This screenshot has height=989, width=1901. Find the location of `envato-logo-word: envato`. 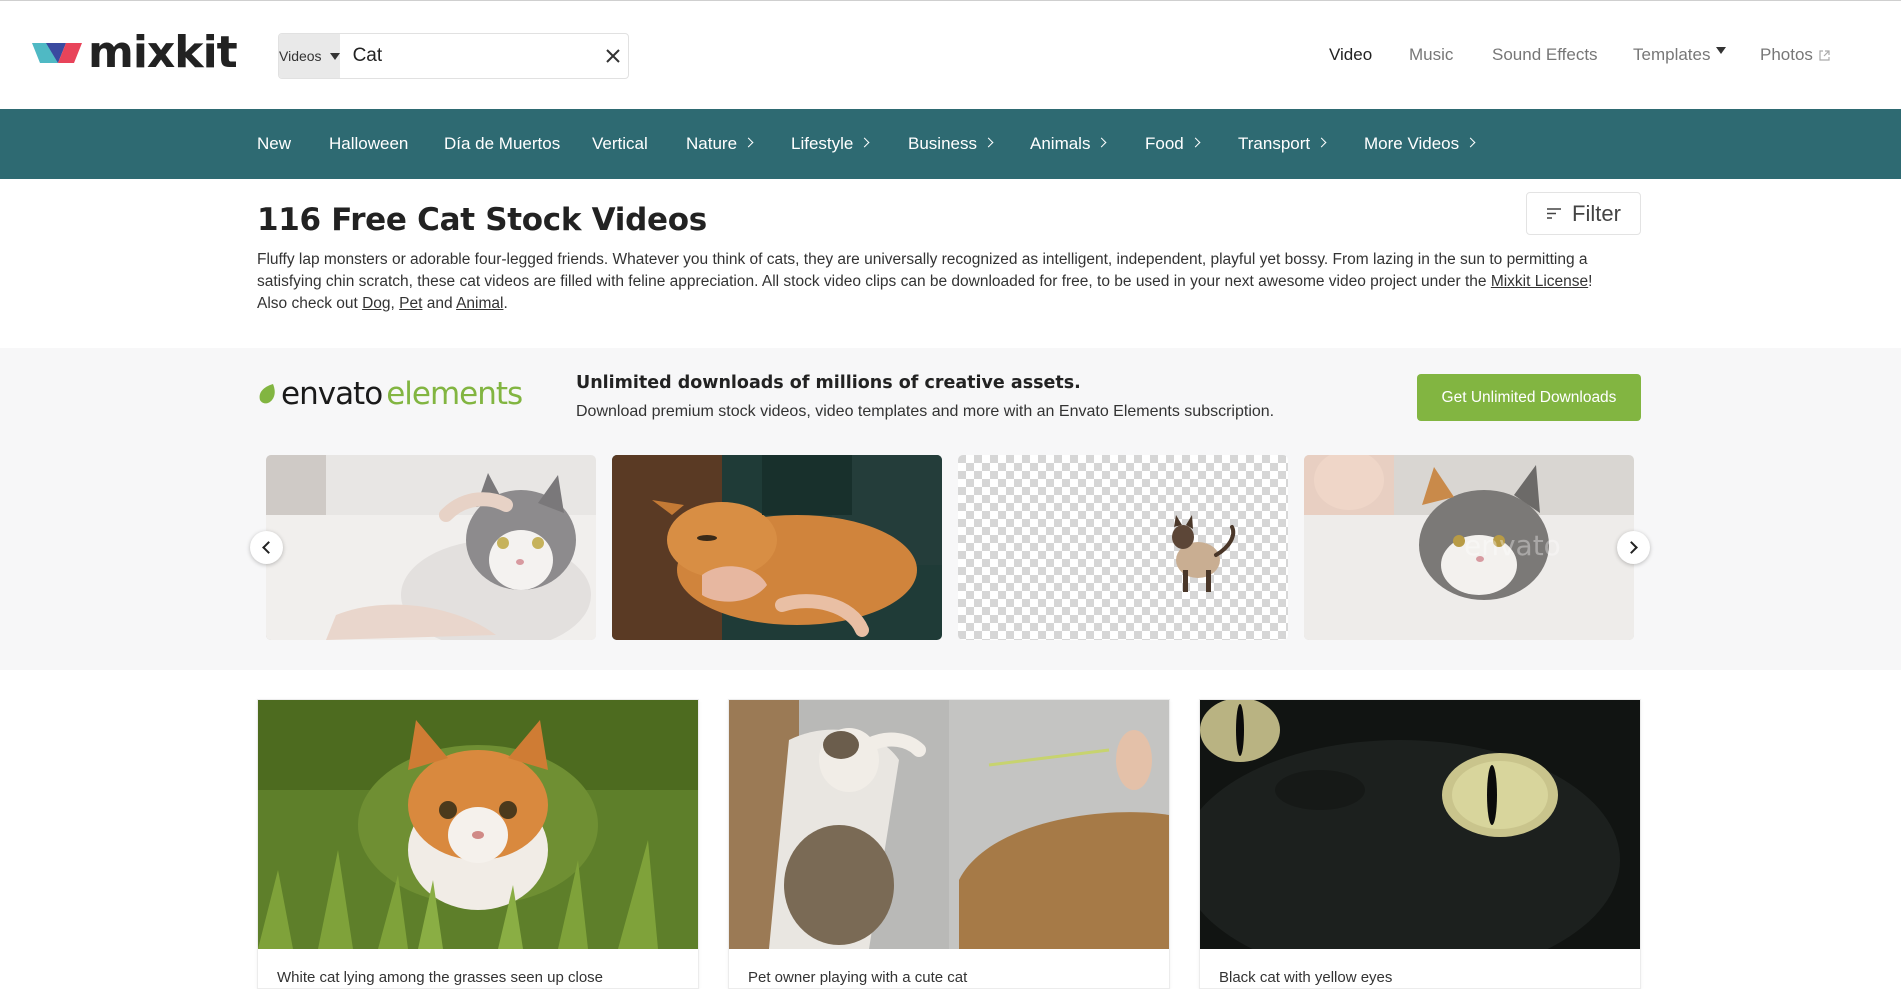

envato-logo-word: envato is located at coordinates (332, 394).